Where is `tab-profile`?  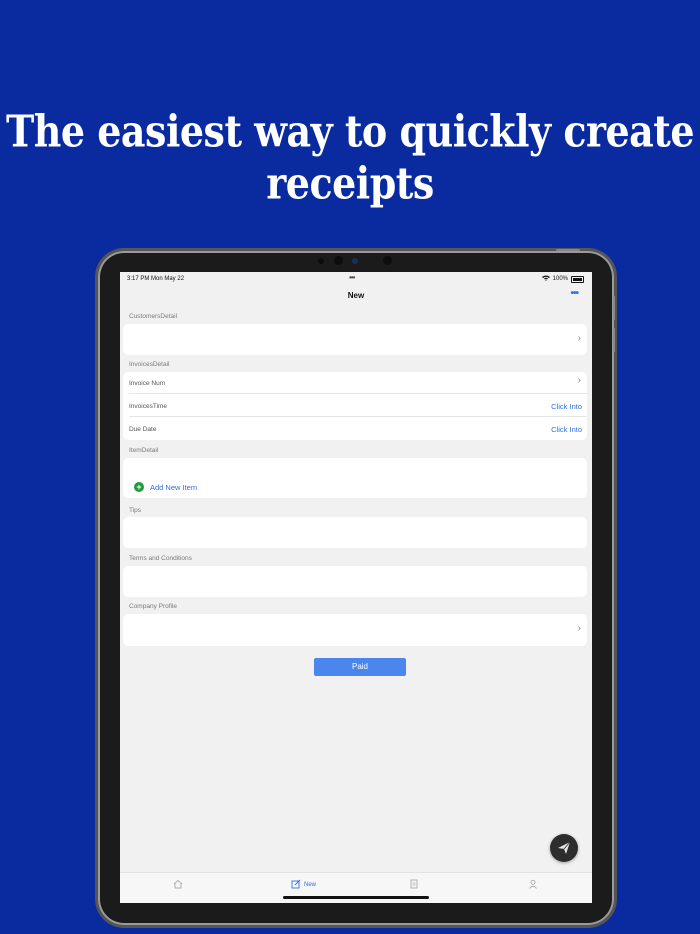 tab-profile is located at coordinates (533, 885).